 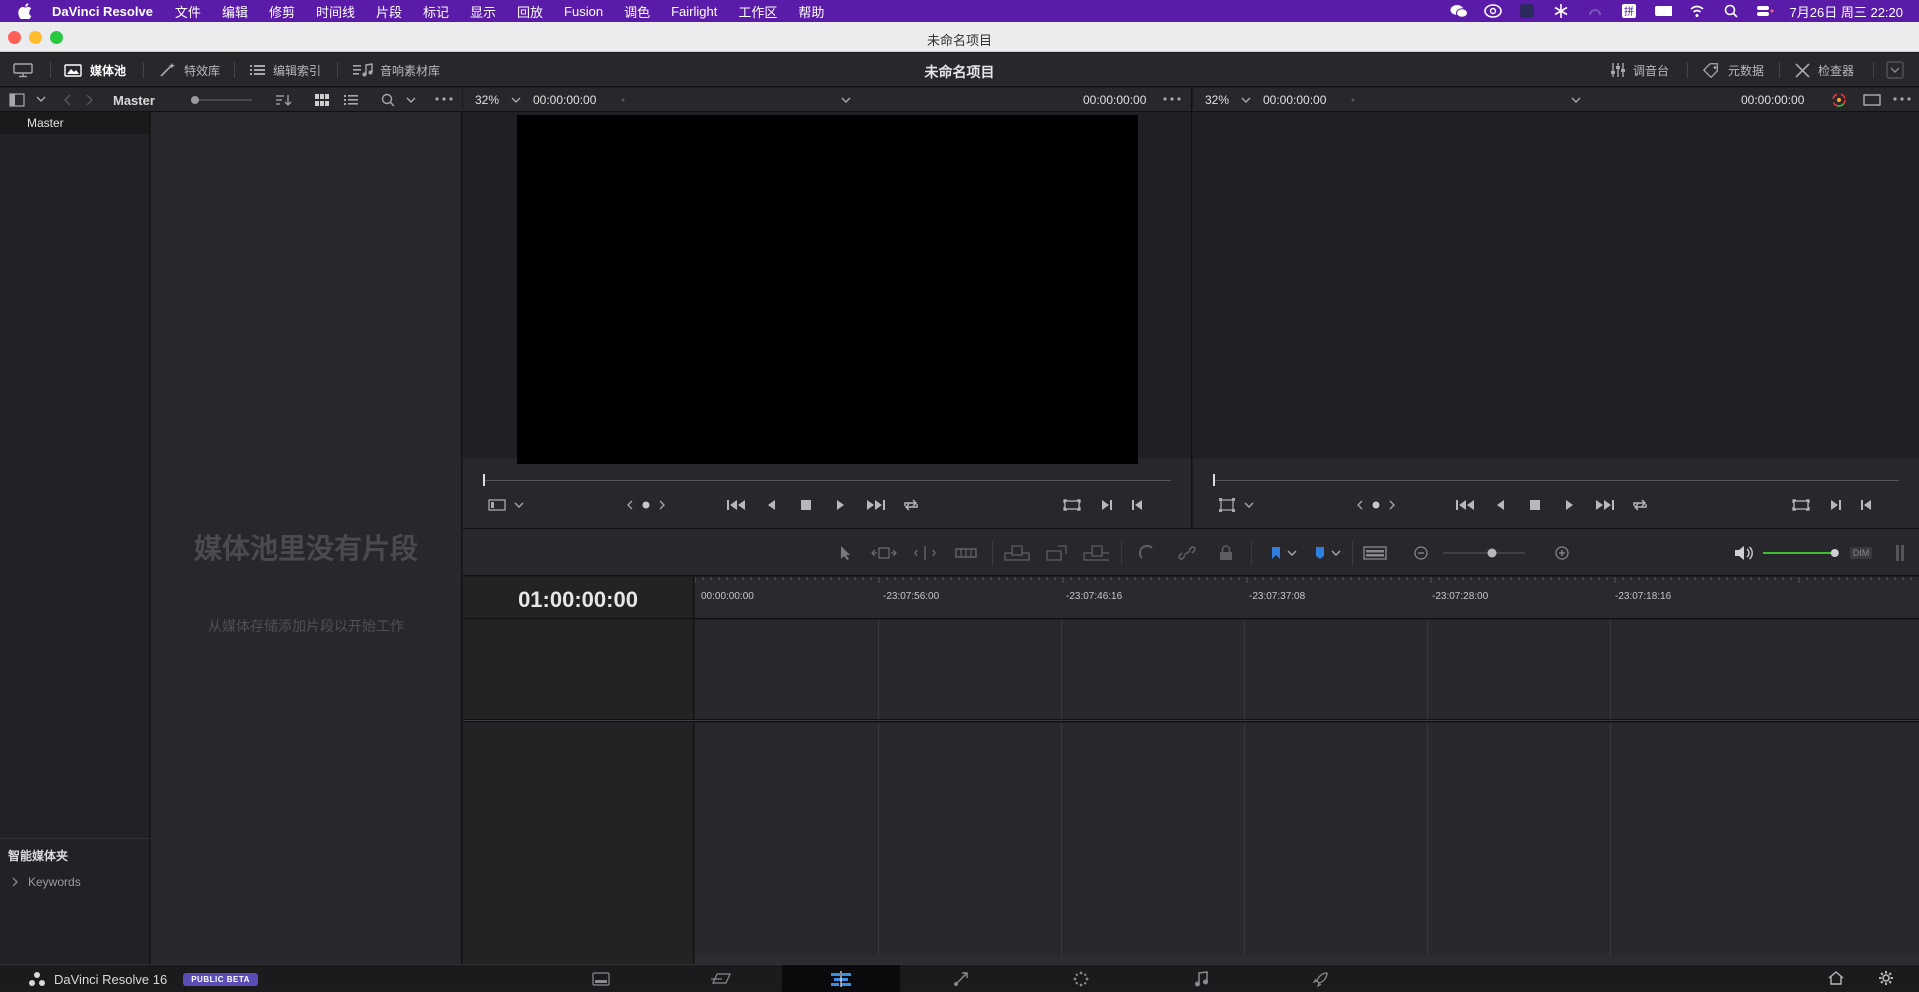 What do you see at coordinates (1861, 553) in the screenshot?
I see `dim-button: DIM` at bounding box center [1861, 553].